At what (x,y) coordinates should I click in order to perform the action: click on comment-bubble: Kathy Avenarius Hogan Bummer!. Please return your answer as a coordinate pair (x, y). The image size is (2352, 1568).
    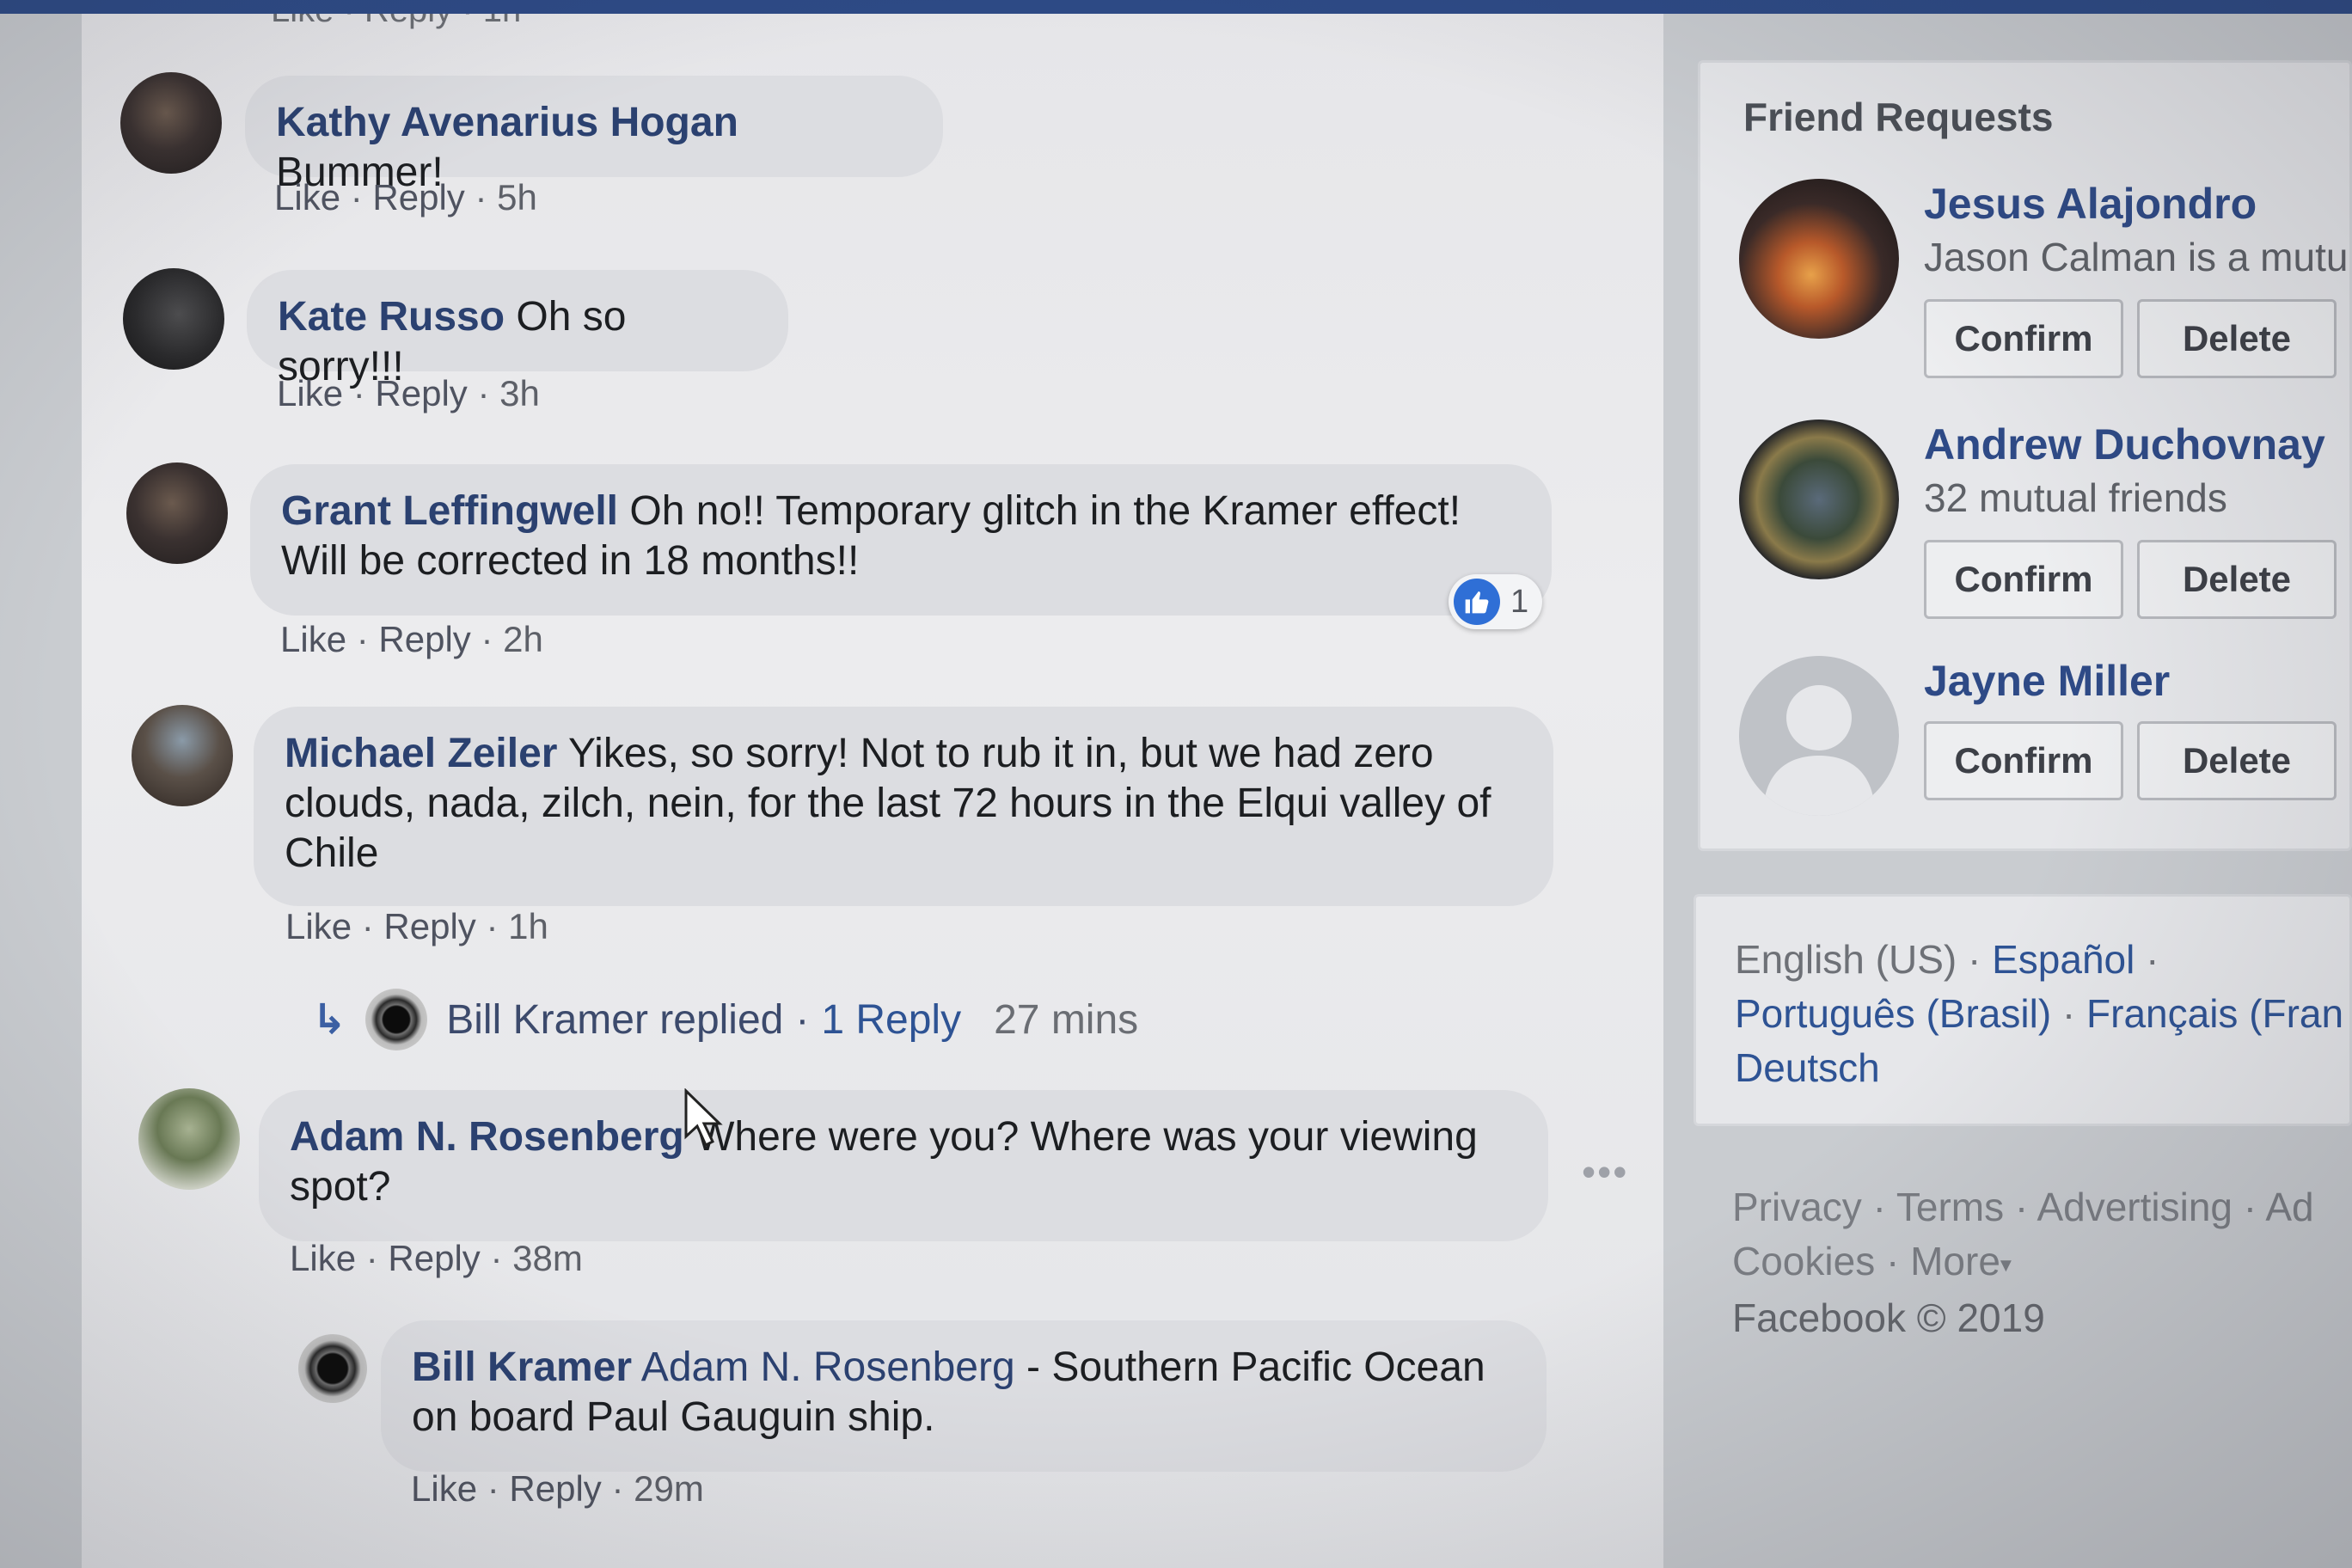
    Looking at the image, I should click on (594, 135).